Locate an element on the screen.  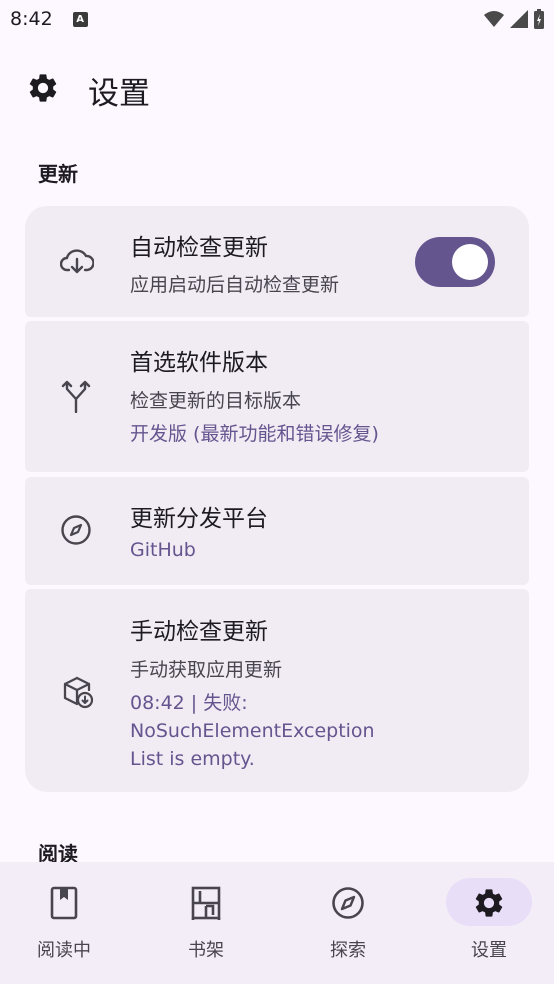
nav-label-bookshelf: 书架 is located at coordinates (206, 950).